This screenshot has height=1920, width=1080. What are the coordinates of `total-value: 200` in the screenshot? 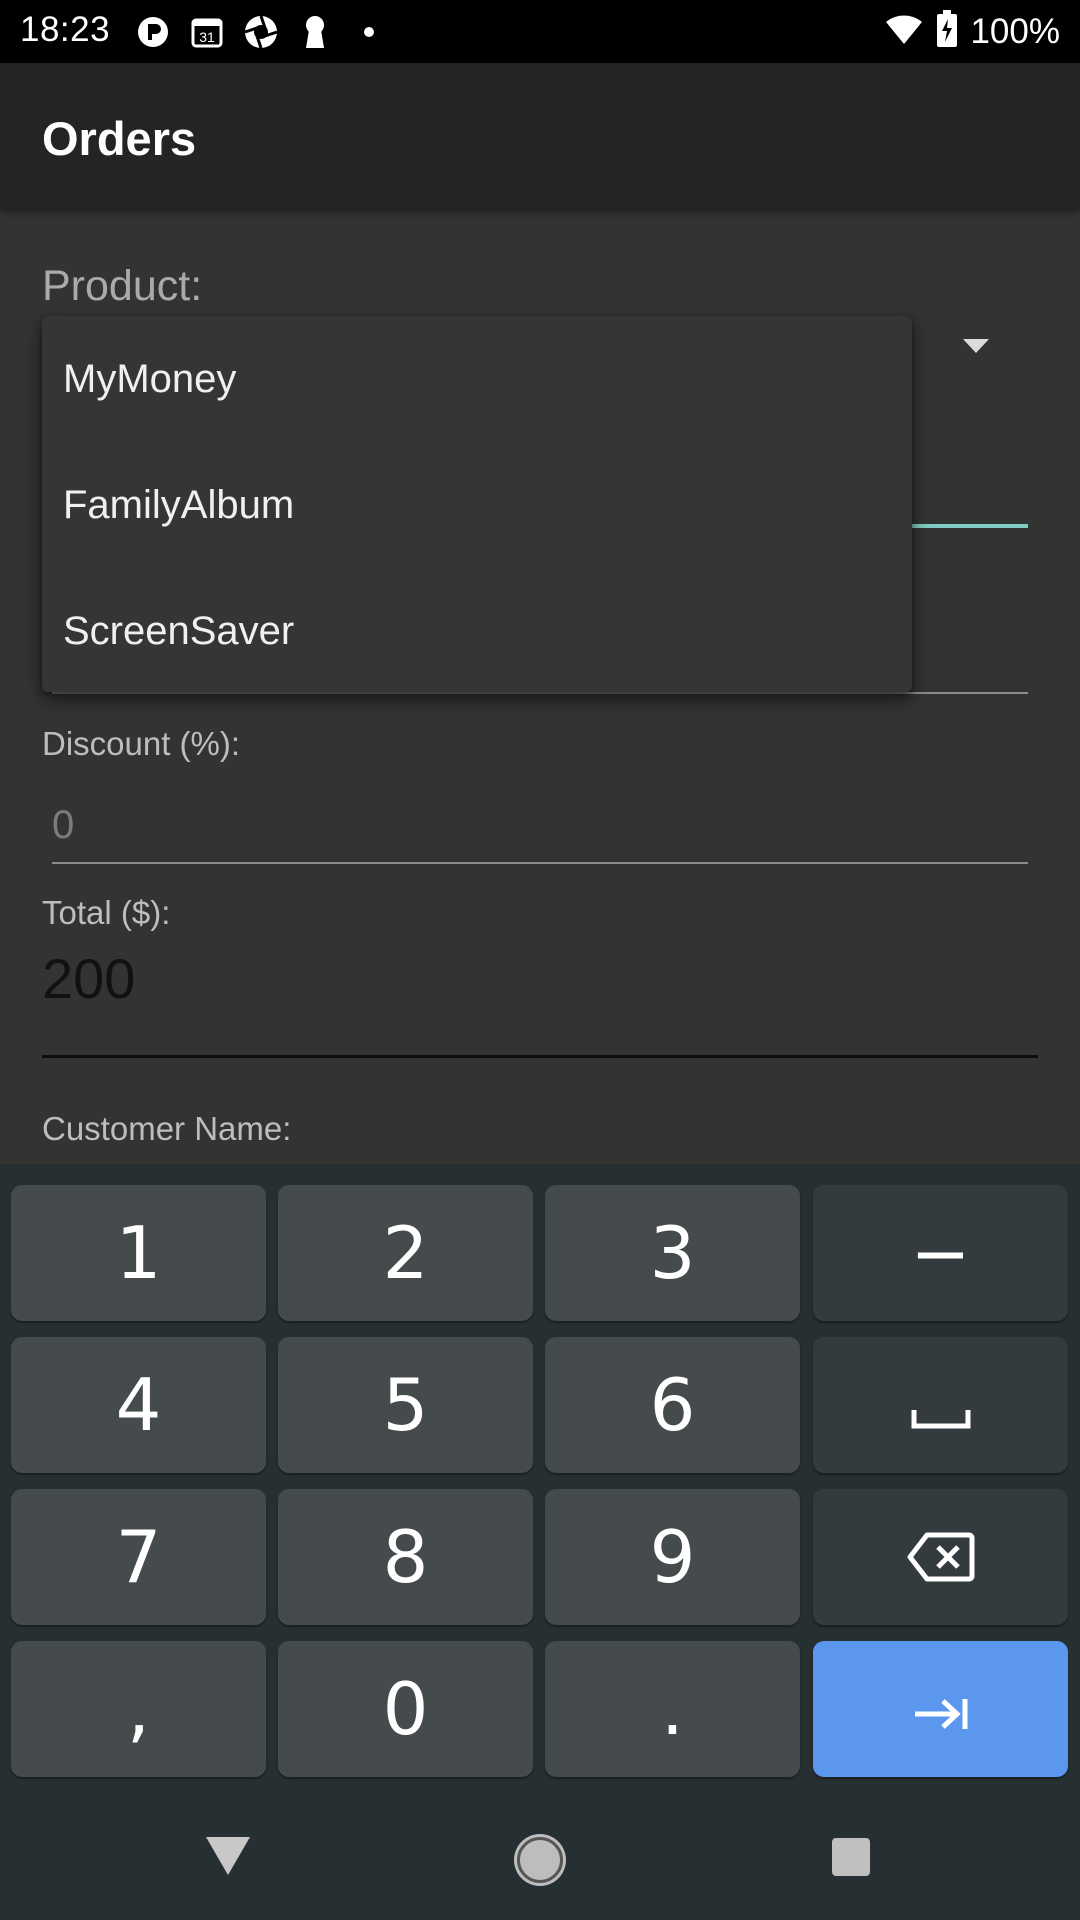 It's located at (89, 978).